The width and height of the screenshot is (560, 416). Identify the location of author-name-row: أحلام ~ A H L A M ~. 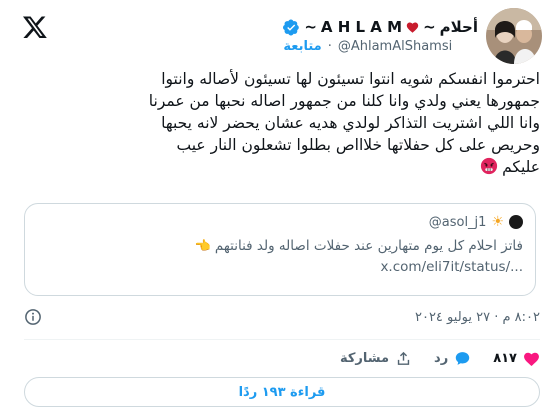
(380, 27).